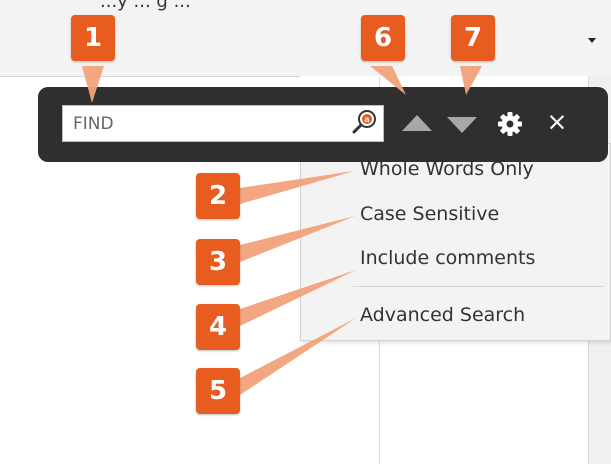 The image size is (611, 464). What do you see at coordinates (557, 122) in the screenshot?
I see `close-icon: ×` at bounding box center [557, 122].